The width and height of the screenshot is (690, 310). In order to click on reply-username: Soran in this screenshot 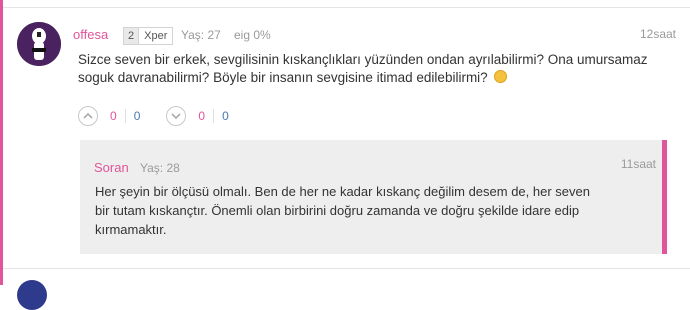, I will do `click(111, 167)`.